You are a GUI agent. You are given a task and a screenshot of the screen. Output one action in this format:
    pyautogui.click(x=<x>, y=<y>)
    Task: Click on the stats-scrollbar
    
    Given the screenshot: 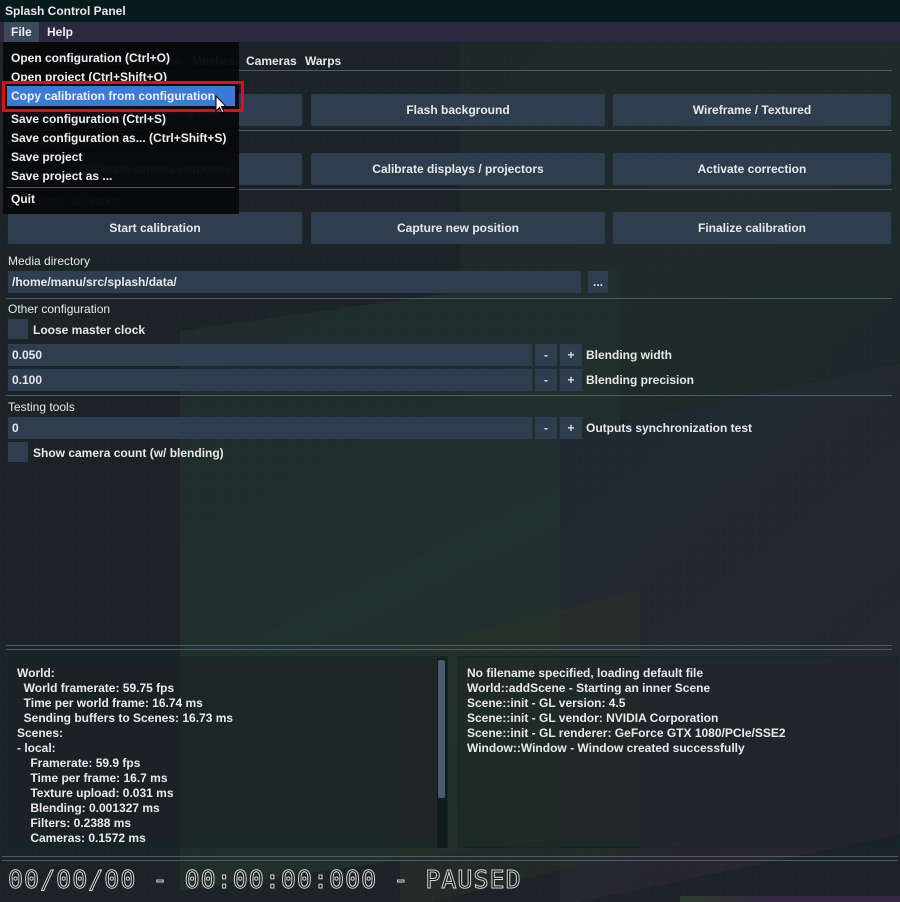 What is the action you would take?
    pyautogui.click(x=442, y=753)
    